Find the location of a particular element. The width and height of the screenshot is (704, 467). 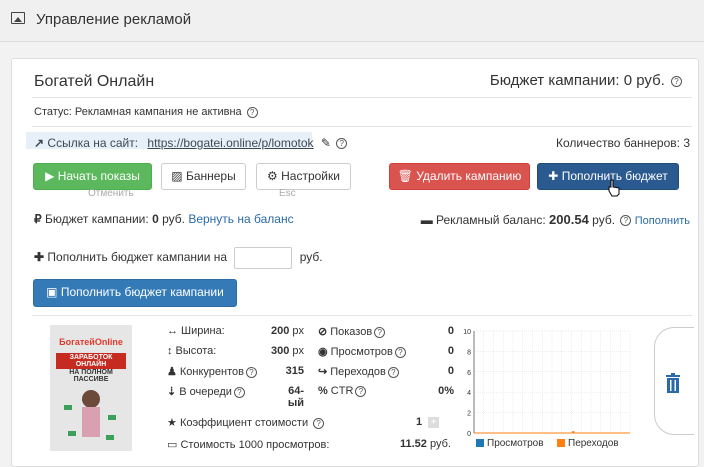

trash-icon: 🗑 is located at coordinates (405, 176).